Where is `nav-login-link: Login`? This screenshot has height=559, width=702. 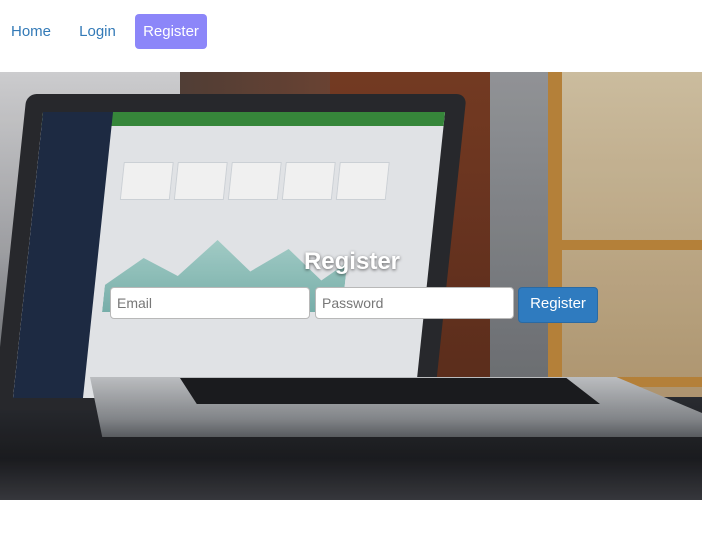 nav-login-link: Login is located at coordinates (97, 31).